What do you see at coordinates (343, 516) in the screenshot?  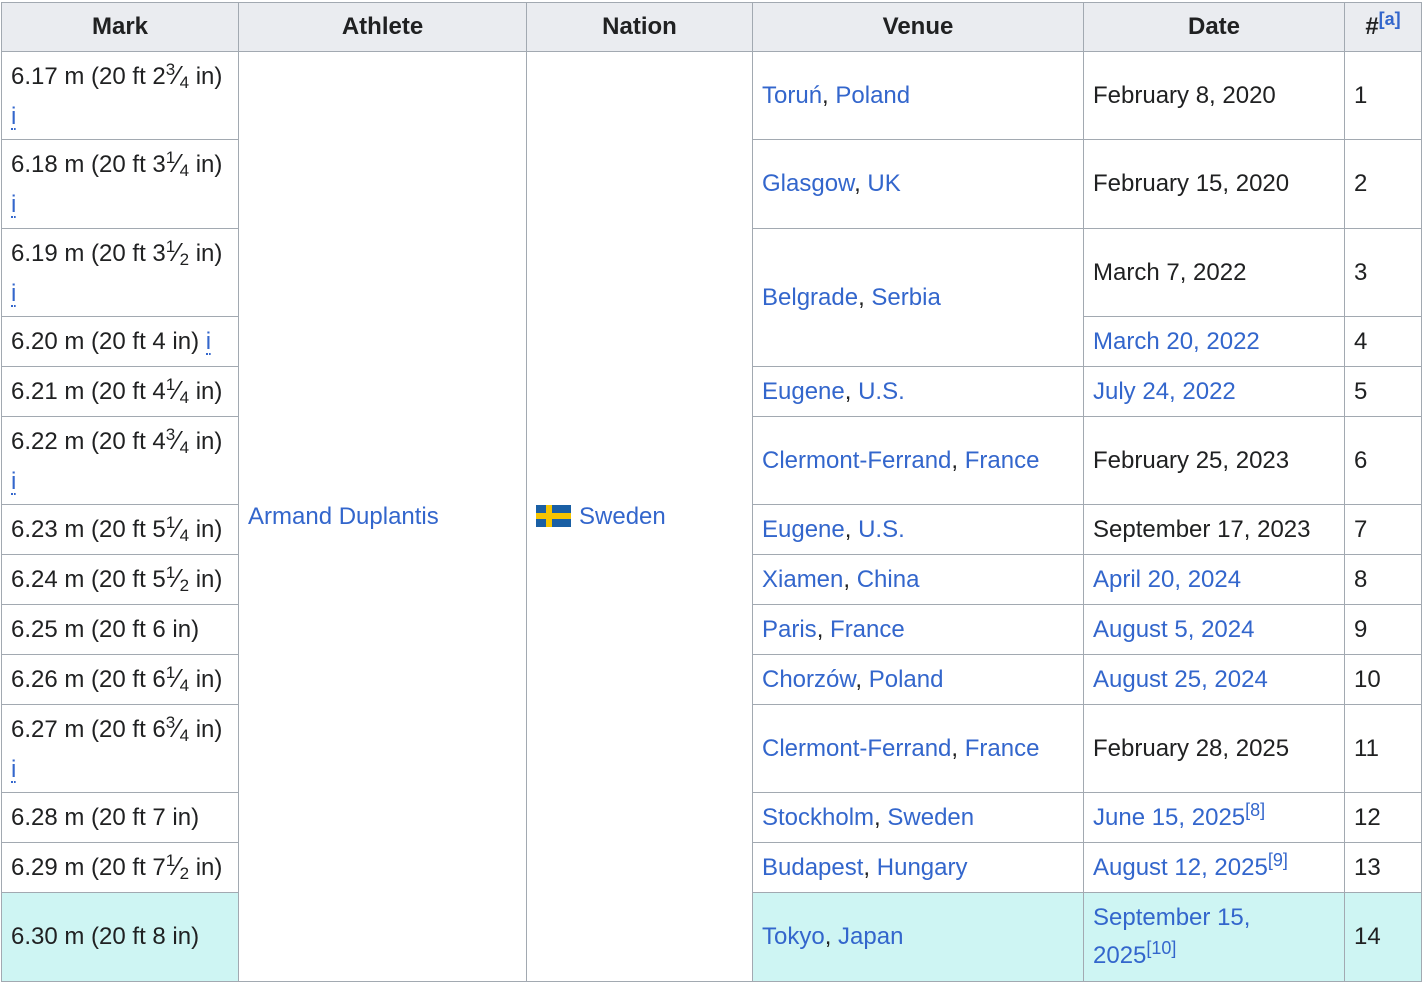 I see `athlete-link: Armand Duplantis` at bounding box center [343, 516].